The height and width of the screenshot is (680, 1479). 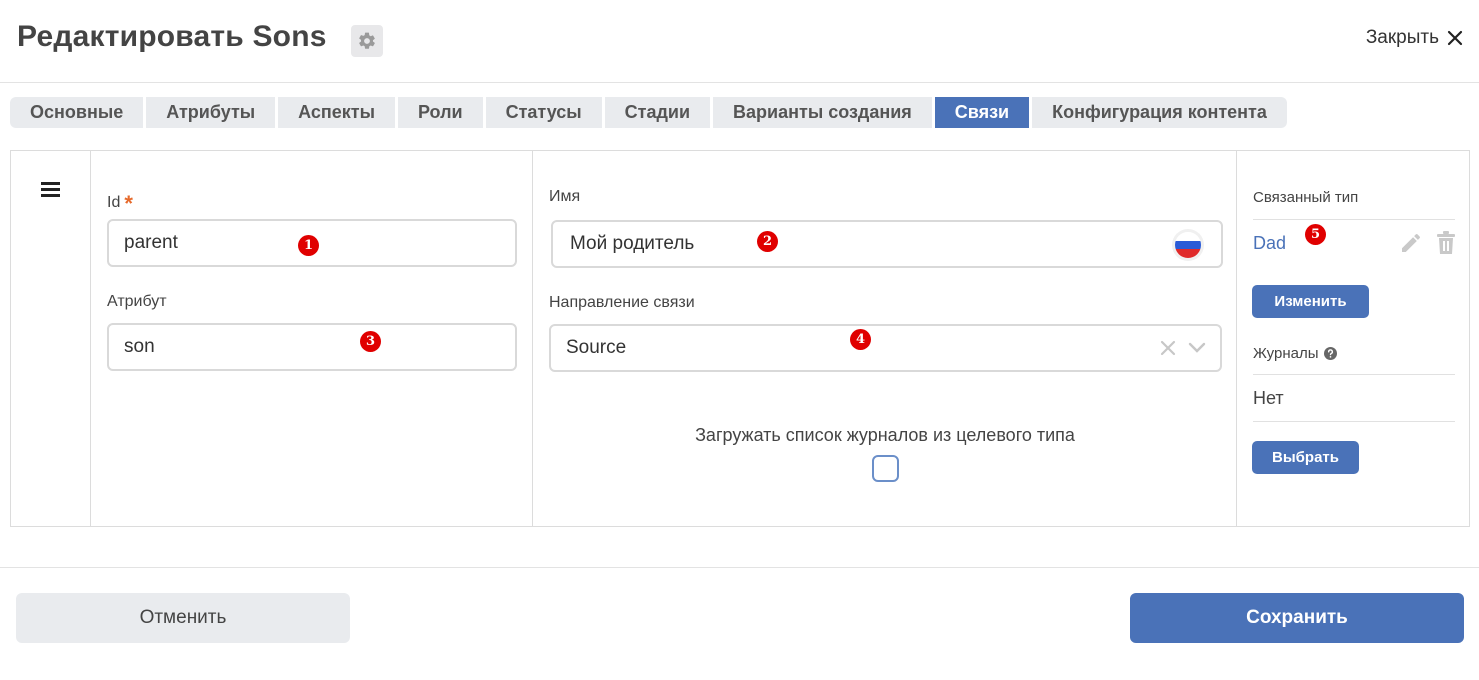 I want to click on cancel-button: Отменить, so click(x=183, y=618).